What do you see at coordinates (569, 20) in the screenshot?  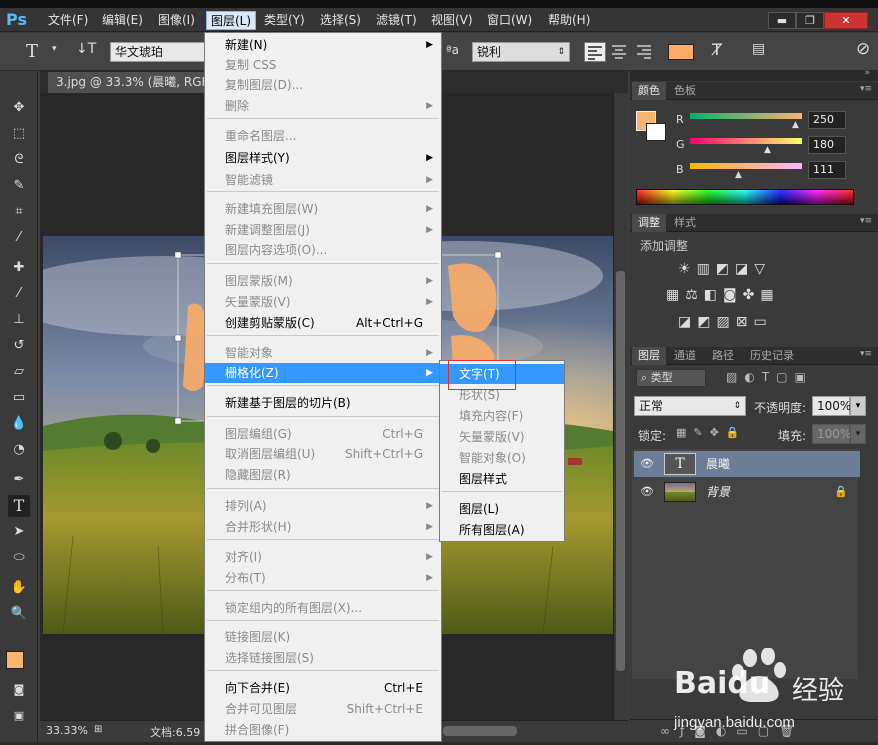 I see `menu-help: 帮助(H)` at bounding box center [569, 20].